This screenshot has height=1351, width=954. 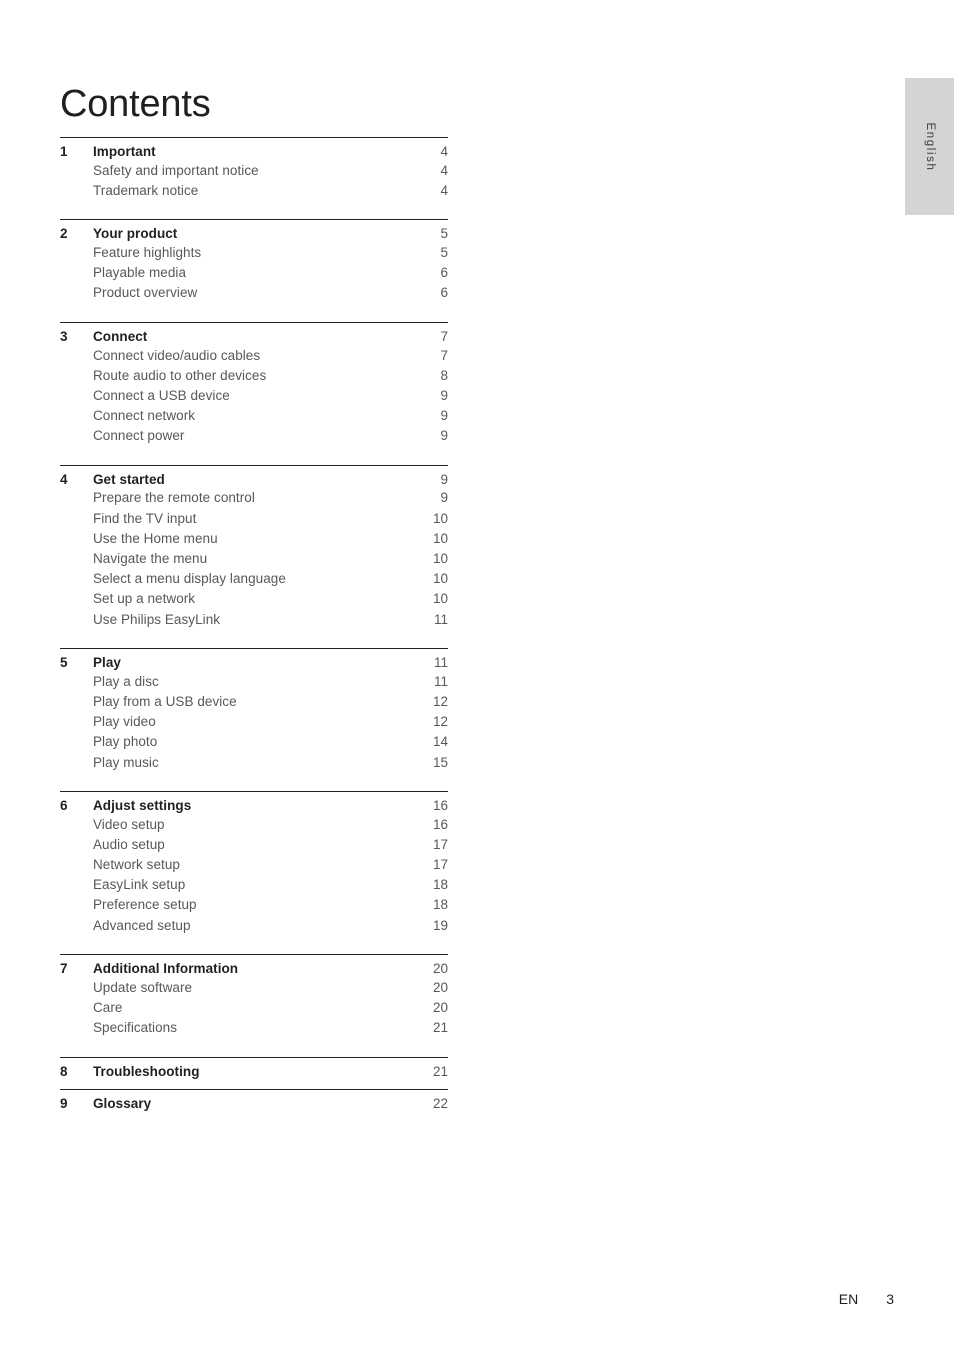 What do you see at coordinates (254, 334) in the screenshot?
I see `toc-section-heading: 3 Connect 7` at bounding box center [254, 334].